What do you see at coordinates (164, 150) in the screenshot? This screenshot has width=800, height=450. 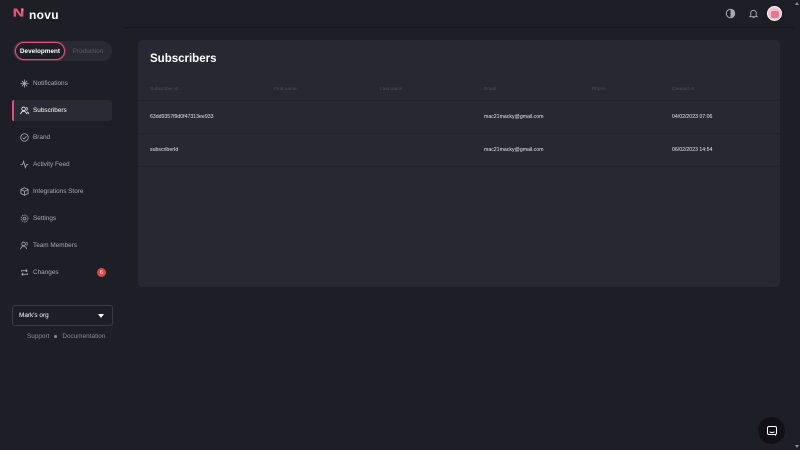 I see `cell-subscriber-id: subscriberId` at bounding box center [164, 150].